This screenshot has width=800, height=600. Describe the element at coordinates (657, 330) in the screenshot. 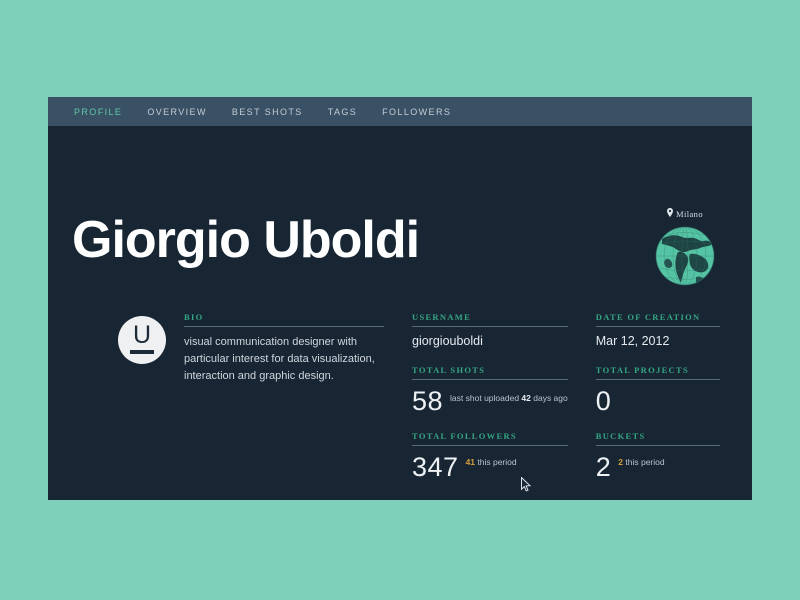

I see `field-date-of-creation: DATE OF CREATION Mar 12, 2012` at that location.